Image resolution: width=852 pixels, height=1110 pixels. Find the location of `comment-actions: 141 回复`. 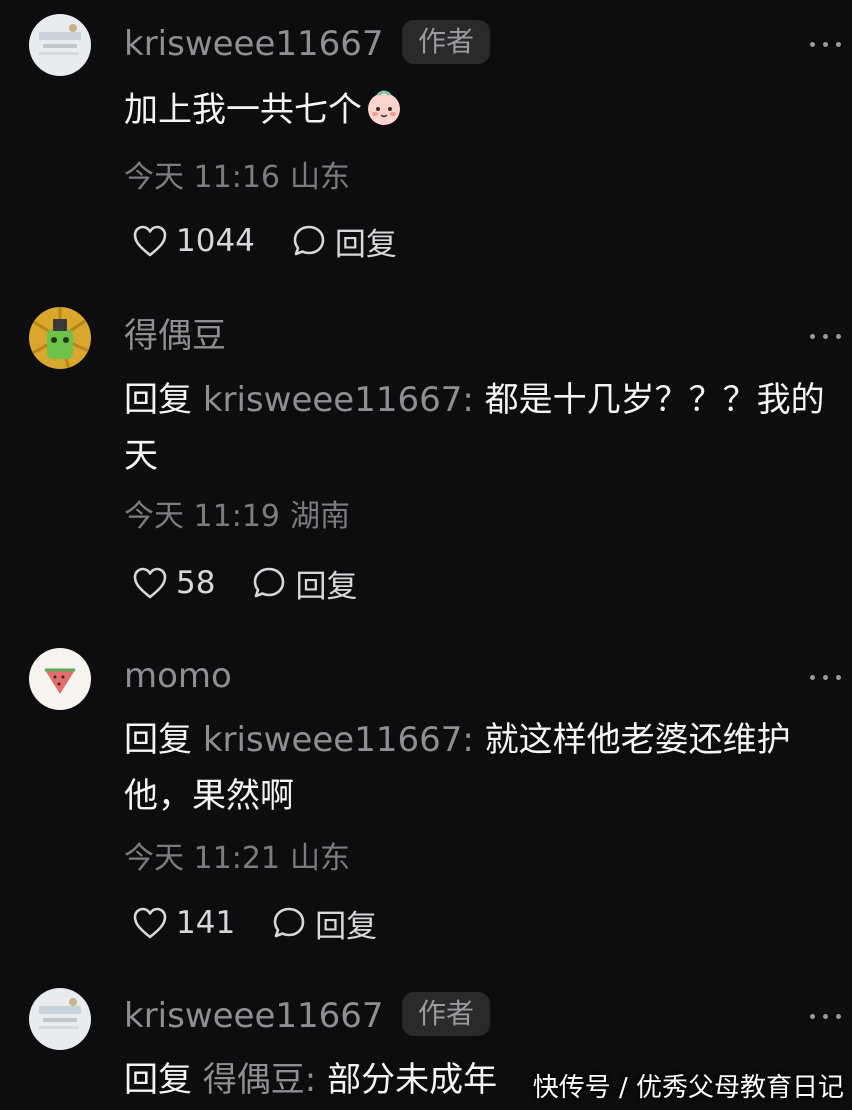

comment-actions: 141 回复 is located at coordinates (272, 923).